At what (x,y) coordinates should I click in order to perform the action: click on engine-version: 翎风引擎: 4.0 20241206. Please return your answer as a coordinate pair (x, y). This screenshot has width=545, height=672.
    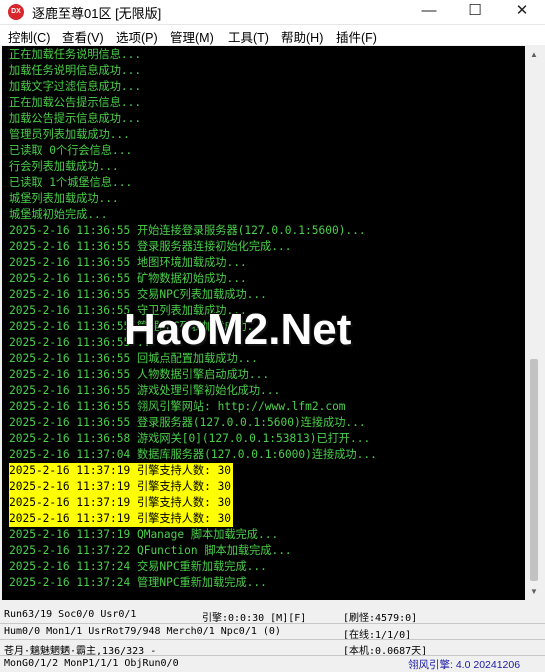
    Looking at the image, I should click on (464, 665).